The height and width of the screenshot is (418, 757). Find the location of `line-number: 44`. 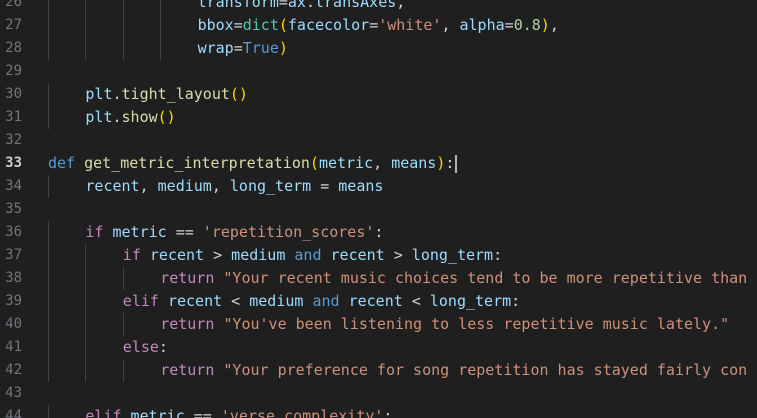

line-number: 44 is located at coordinates (13, 413).